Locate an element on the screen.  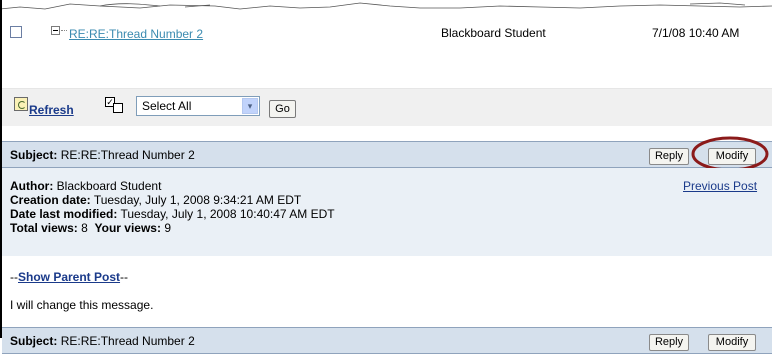
creation-value: Tuesday, July 1, 2008 9:34:21 AM EDT is located at coordinates (197, 200).